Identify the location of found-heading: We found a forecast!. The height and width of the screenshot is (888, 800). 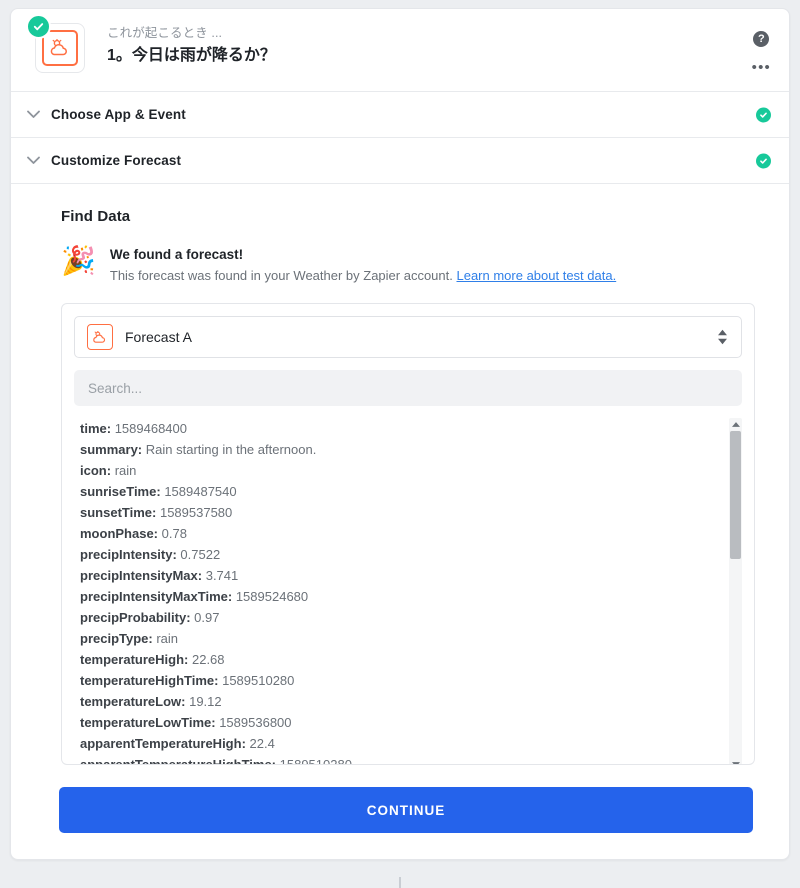
(176, 254).